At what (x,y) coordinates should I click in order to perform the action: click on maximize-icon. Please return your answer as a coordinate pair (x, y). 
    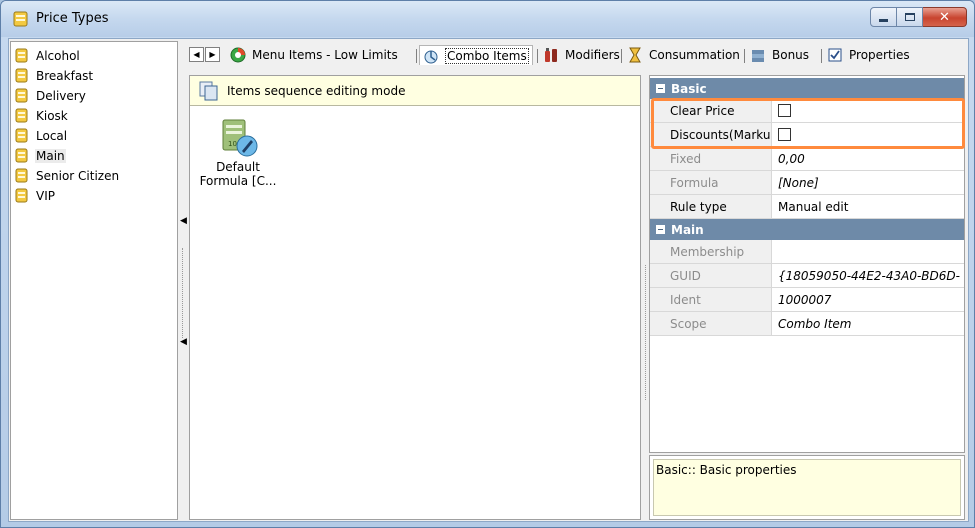
    Looking at the image, I should click on (909, 17).